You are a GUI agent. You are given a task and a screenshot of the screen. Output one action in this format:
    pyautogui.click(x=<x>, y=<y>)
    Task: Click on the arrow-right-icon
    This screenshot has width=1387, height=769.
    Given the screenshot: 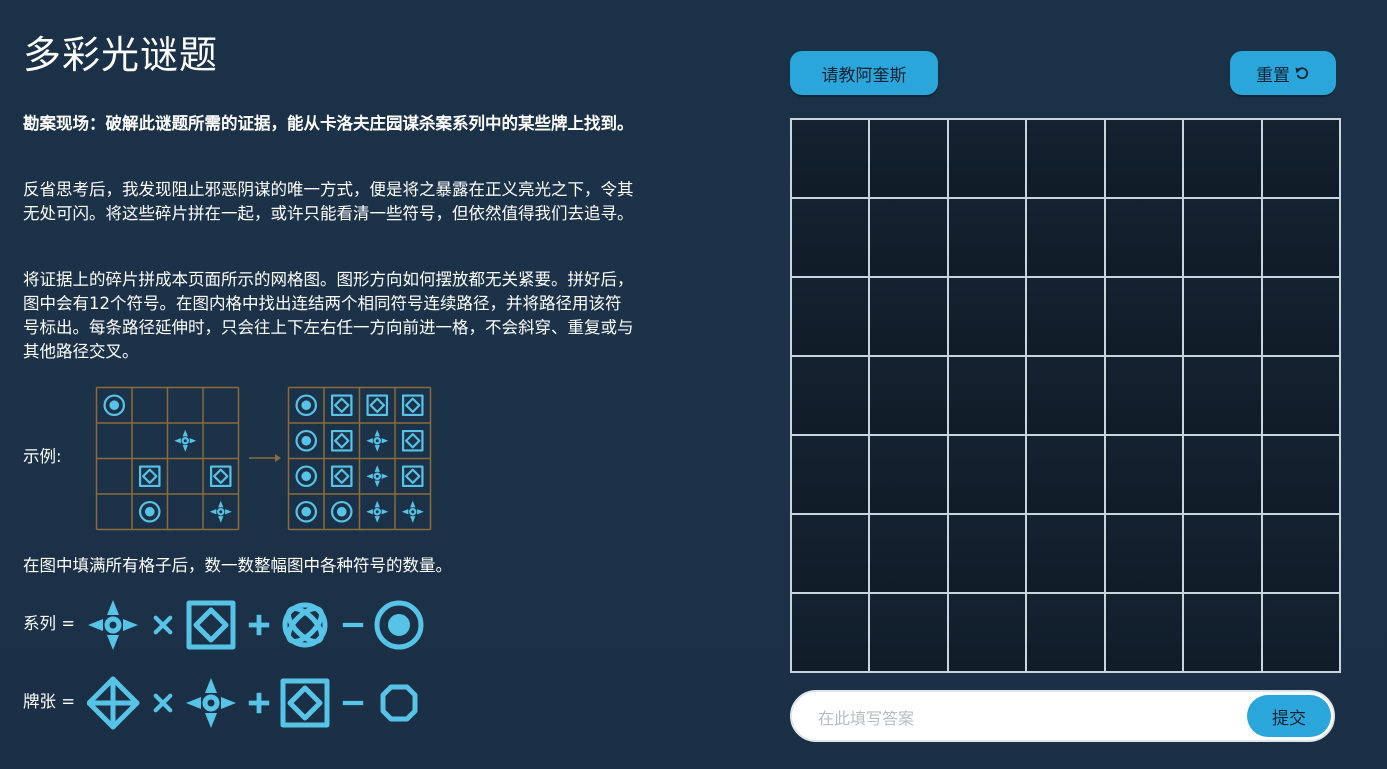 What is the action you would take?
    pyautogui.click(x=265, y=458)
    